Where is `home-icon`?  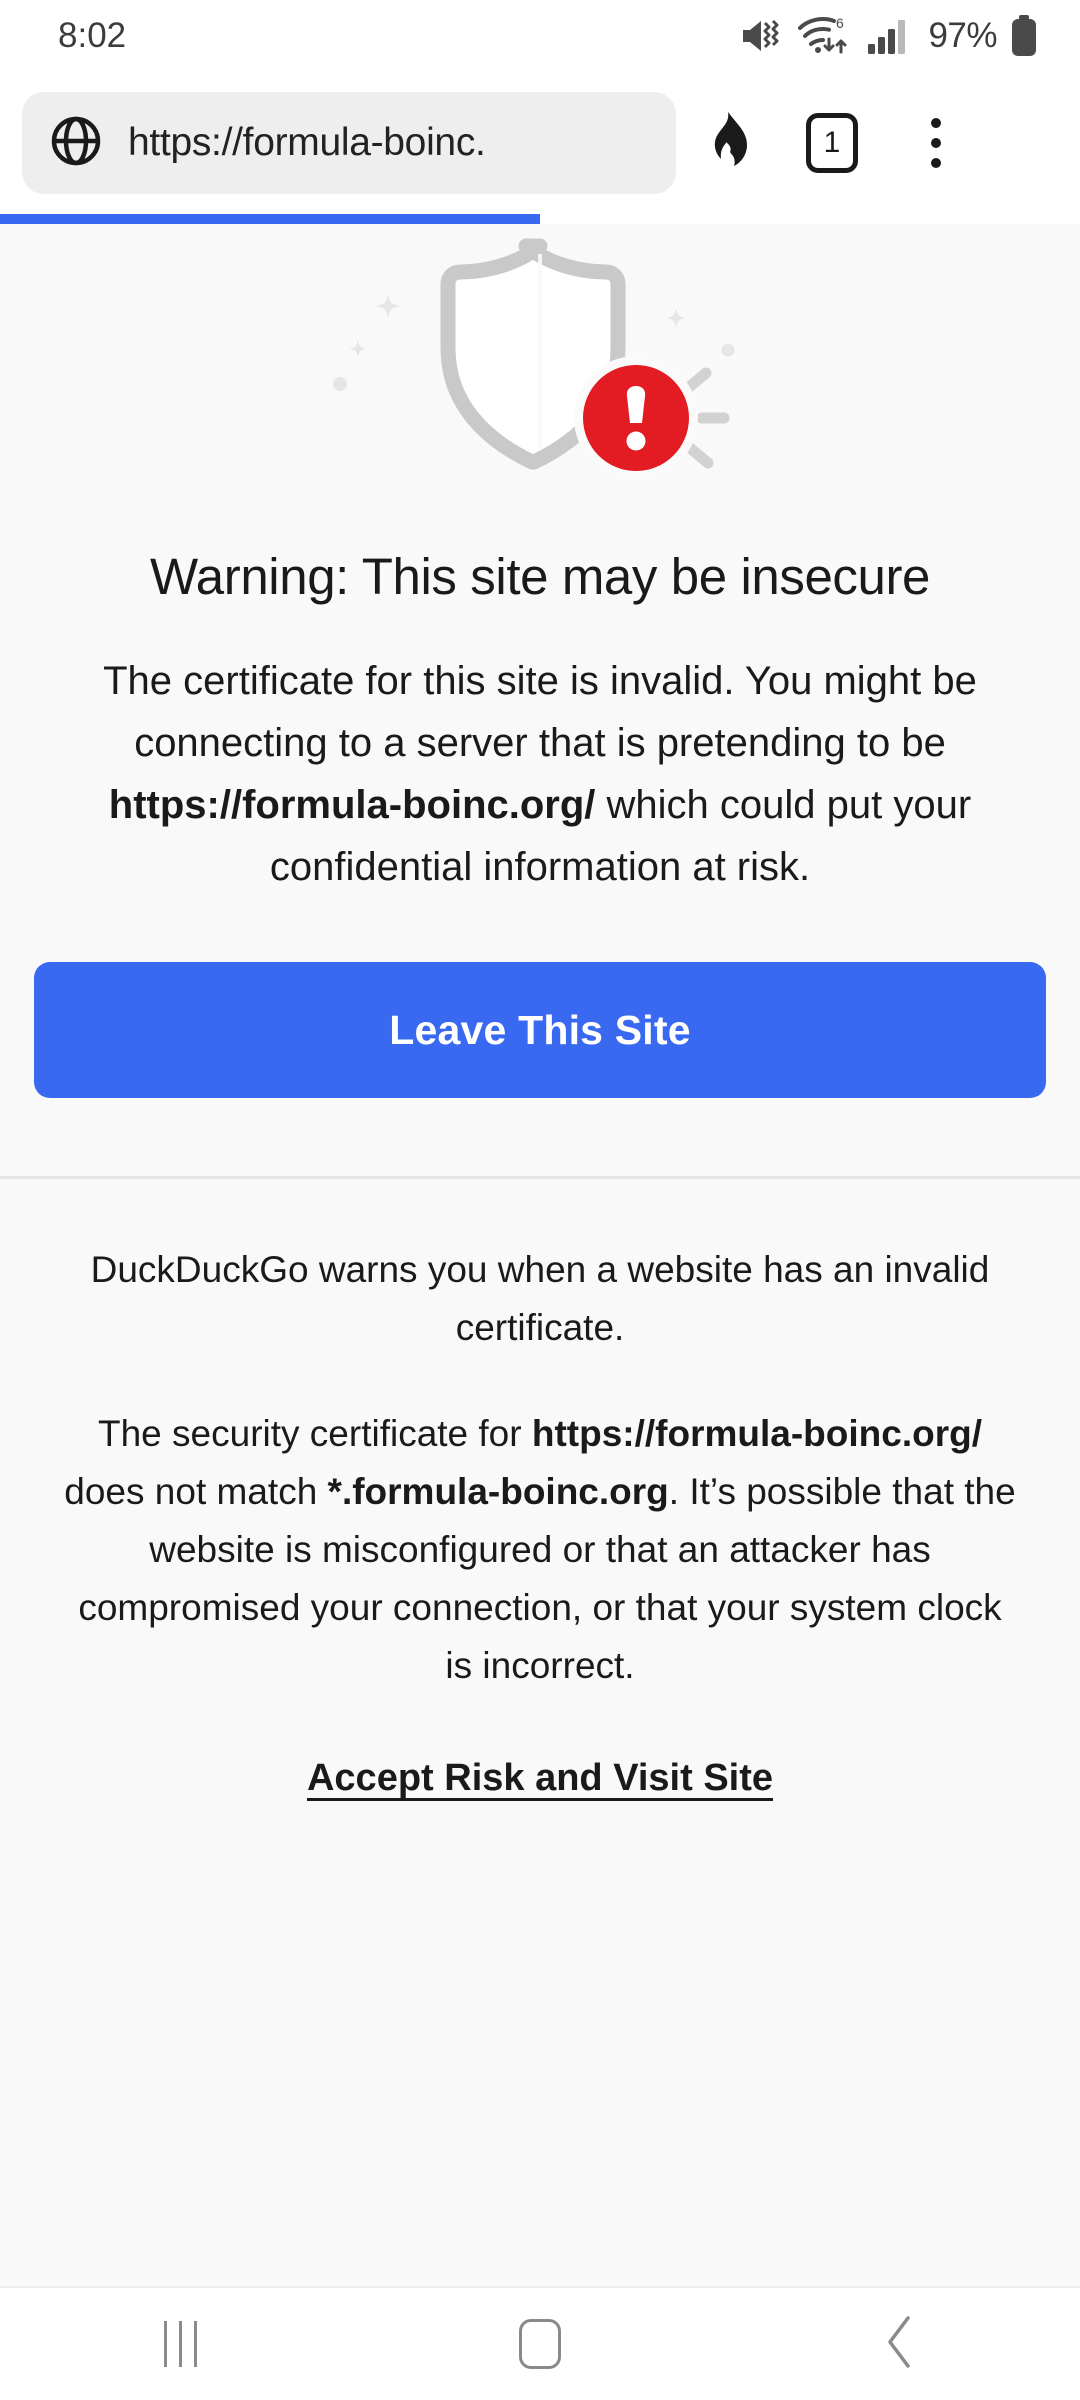 home-icon is located at coordinates (540, 2344).